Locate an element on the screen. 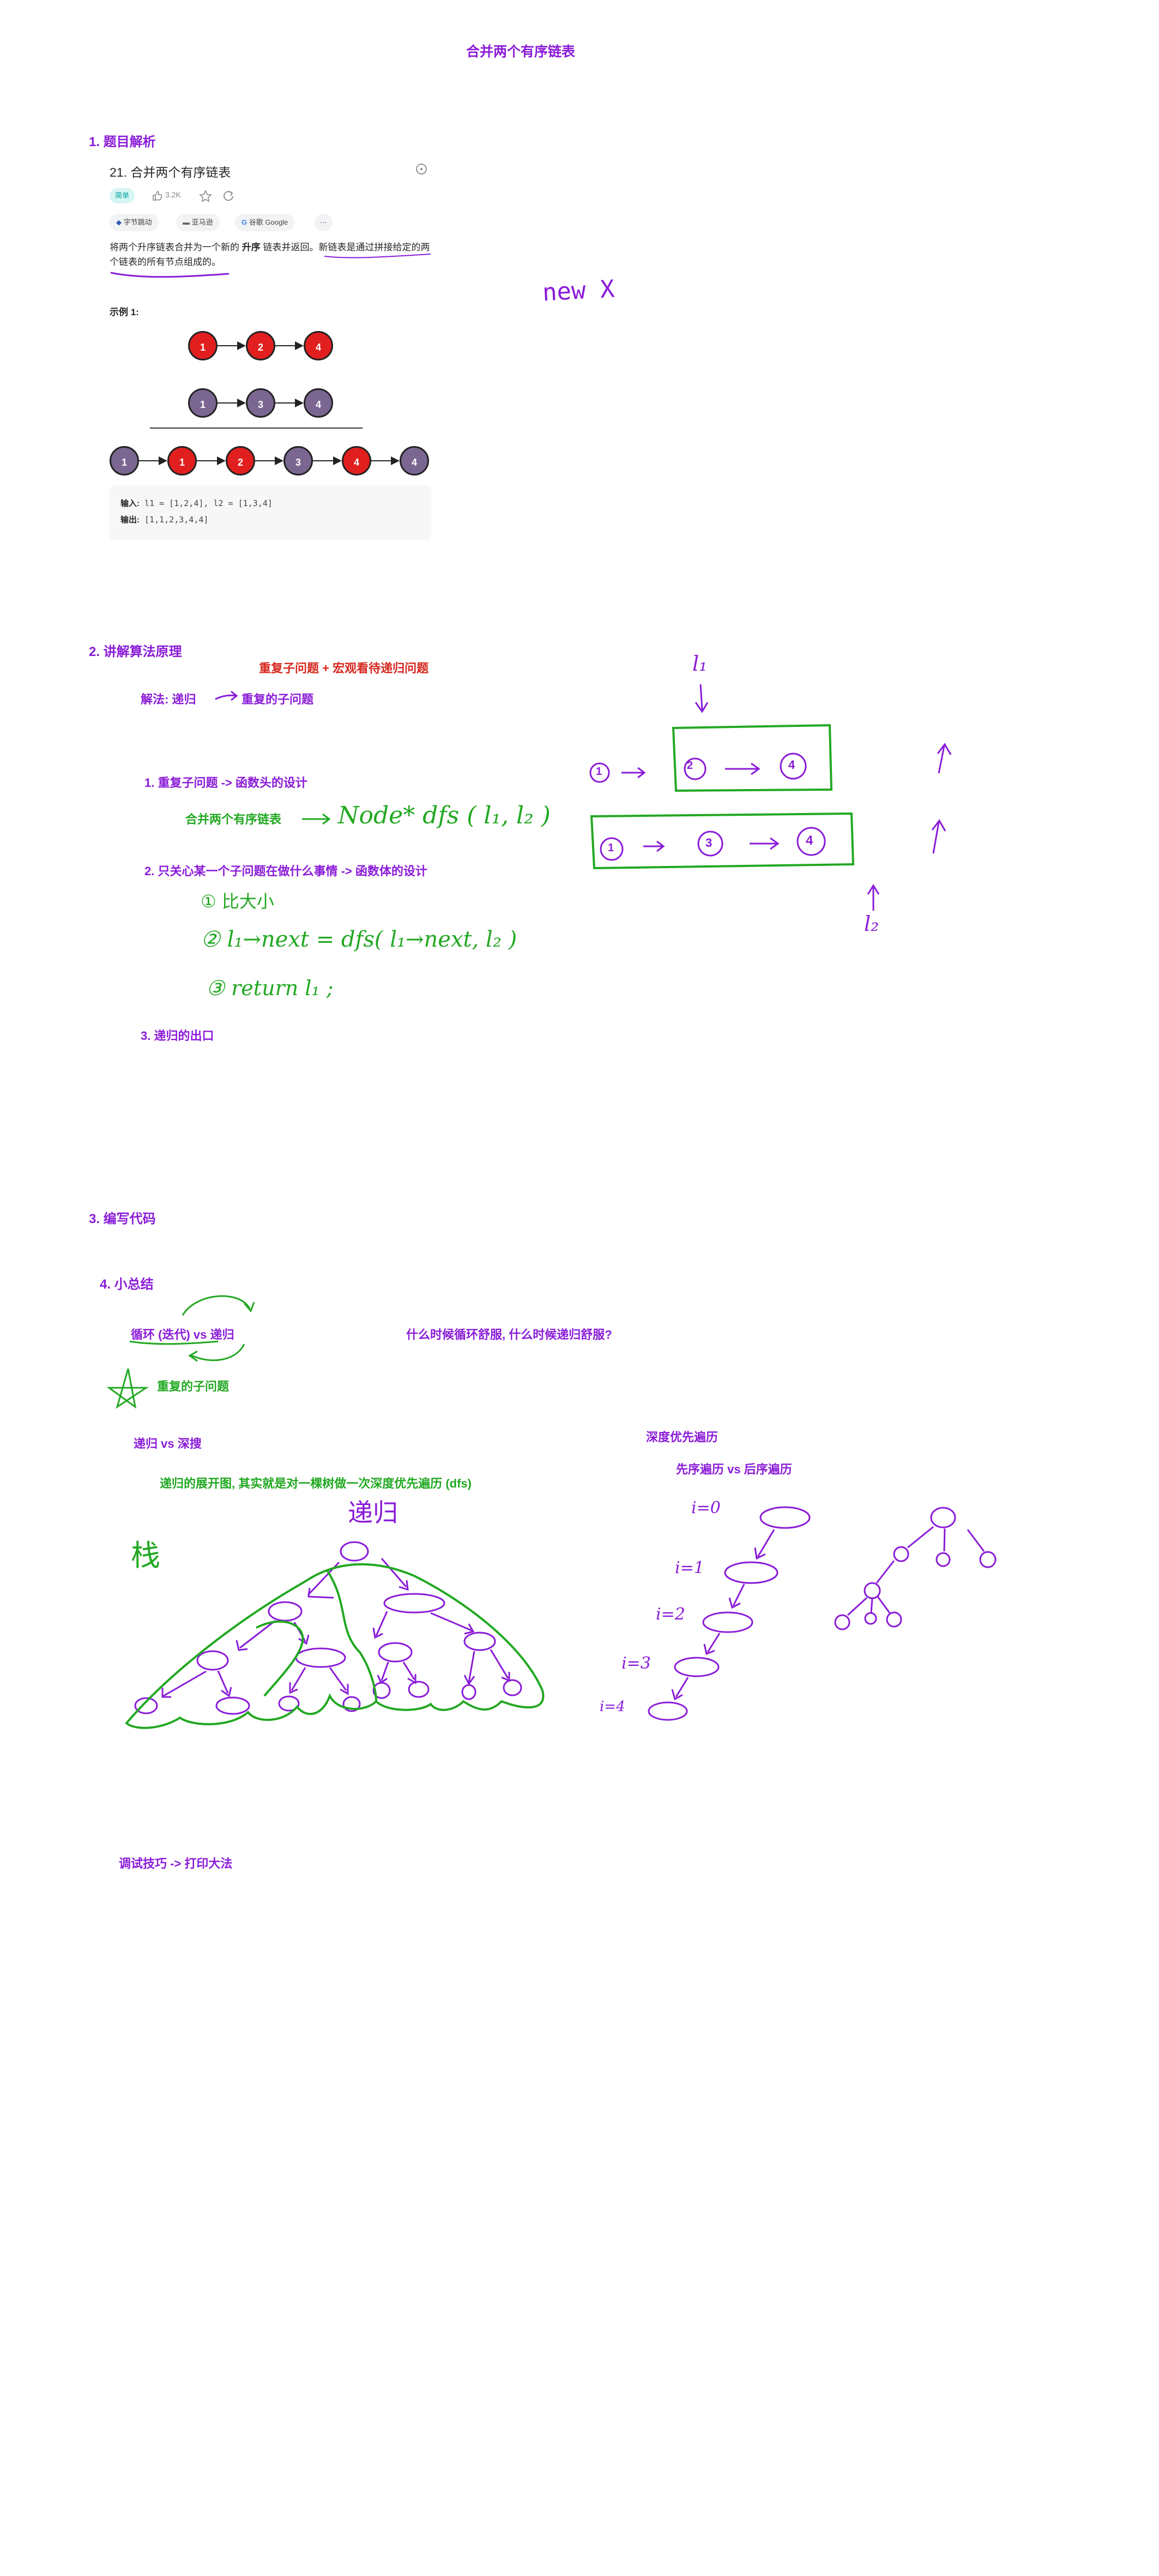 The height and width of the screenshot is (2576, 1159). debug-tip: 调试技巧 -> 打印大法 is located at coordinates (176, 1863).